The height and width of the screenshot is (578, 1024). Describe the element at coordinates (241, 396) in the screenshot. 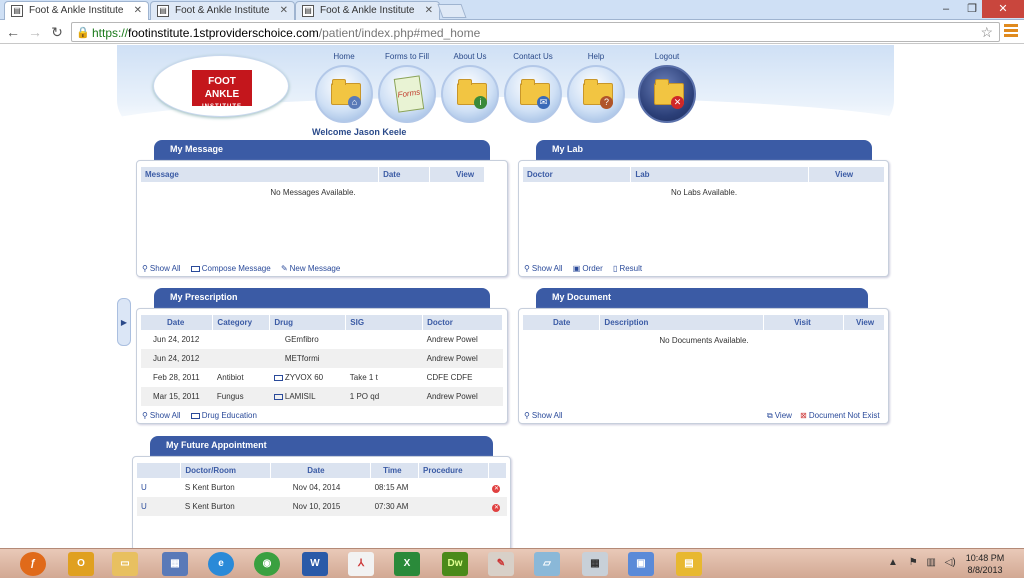

I see `rx-category: Fungus` at that location.